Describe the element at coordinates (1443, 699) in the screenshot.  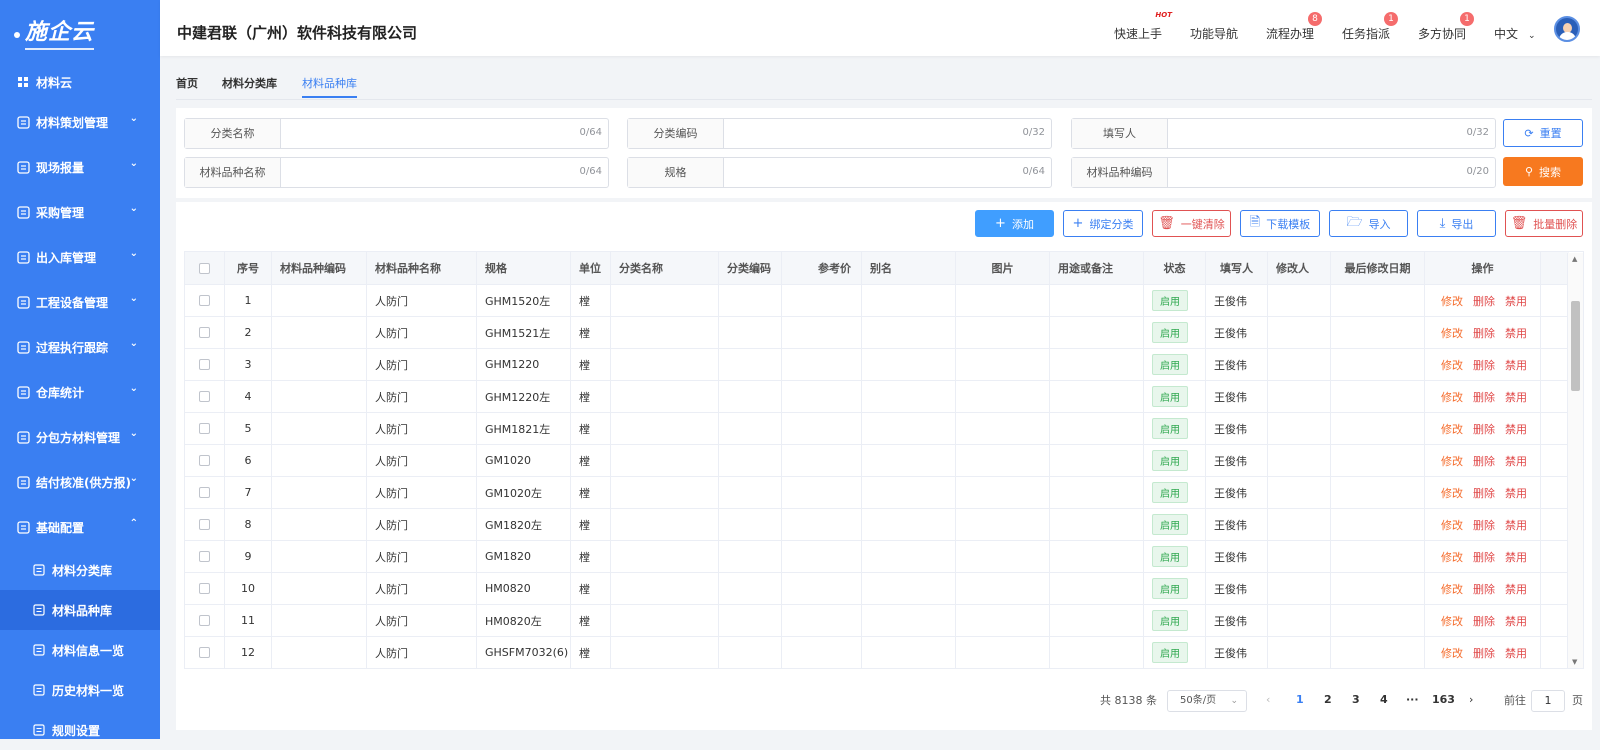
I see `page-last: 163` at that location.